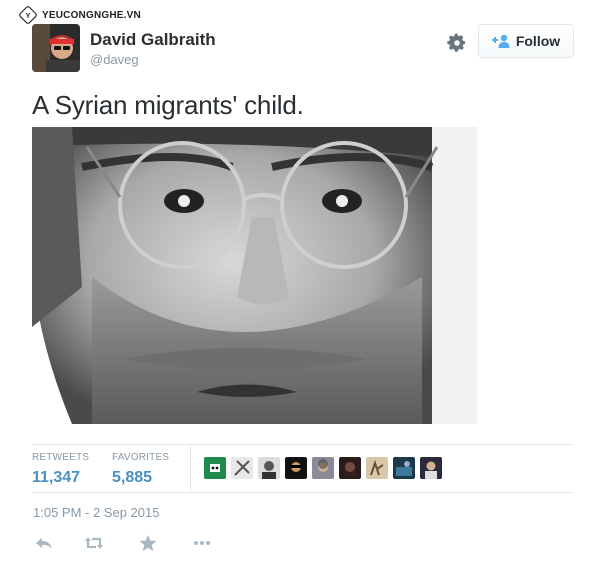  I want to click on tweet-timestamp: 1:05 PM - 2 Sep 2015, so click(96, 512).